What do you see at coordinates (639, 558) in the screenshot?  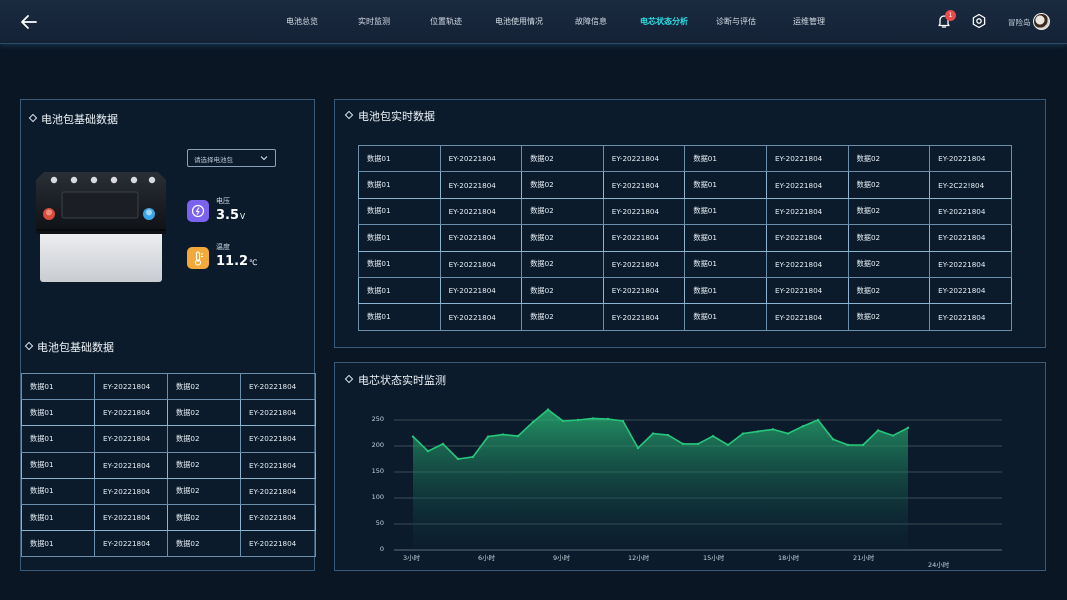 I see `x-tick-label: 12小时` at bounding box center [639, 558].